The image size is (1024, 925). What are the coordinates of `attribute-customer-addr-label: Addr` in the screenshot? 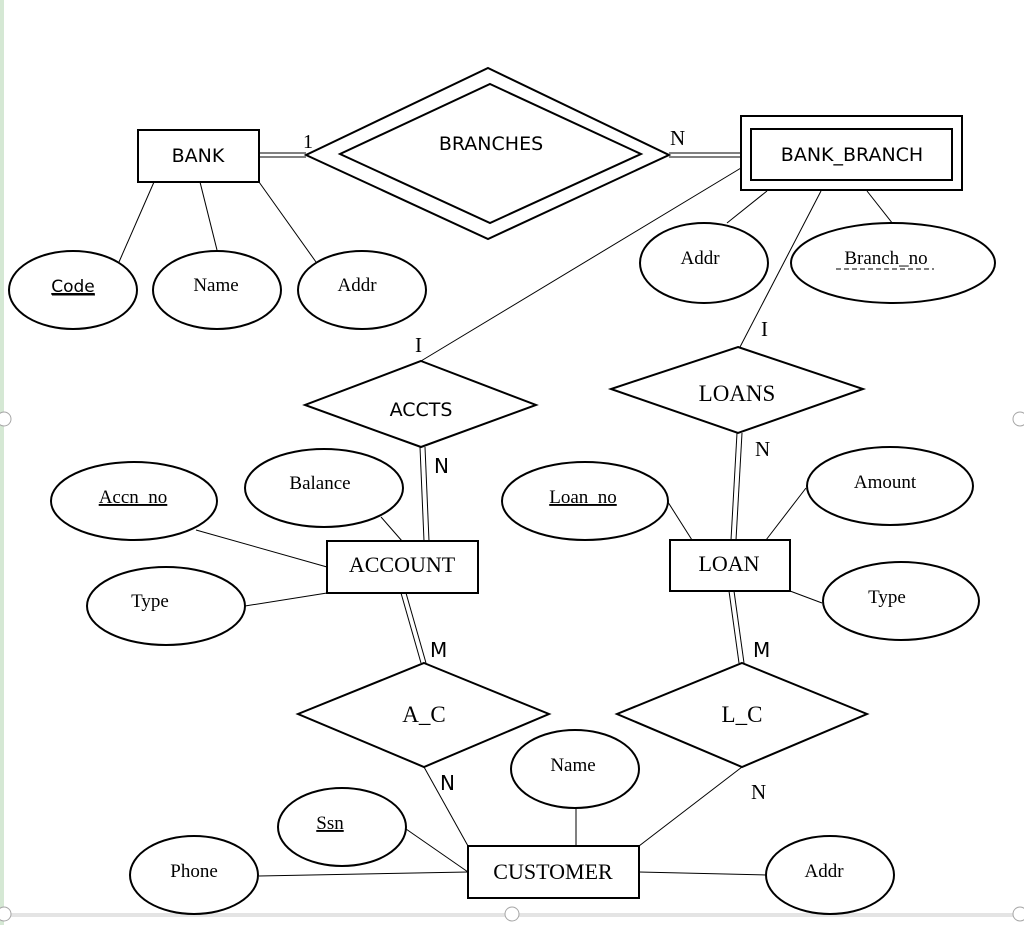 It's located at (824, 871).